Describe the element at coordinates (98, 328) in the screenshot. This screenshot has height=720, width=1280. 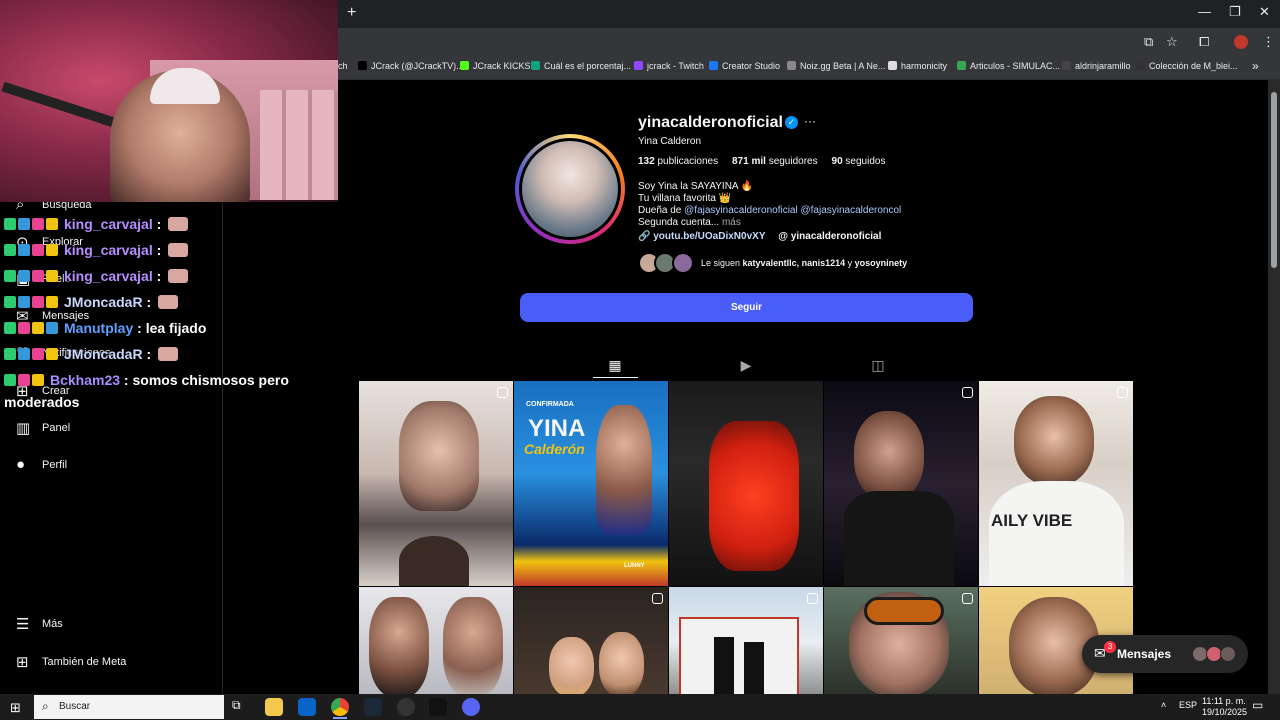
I see `chat-username: Manutplay` at that location.